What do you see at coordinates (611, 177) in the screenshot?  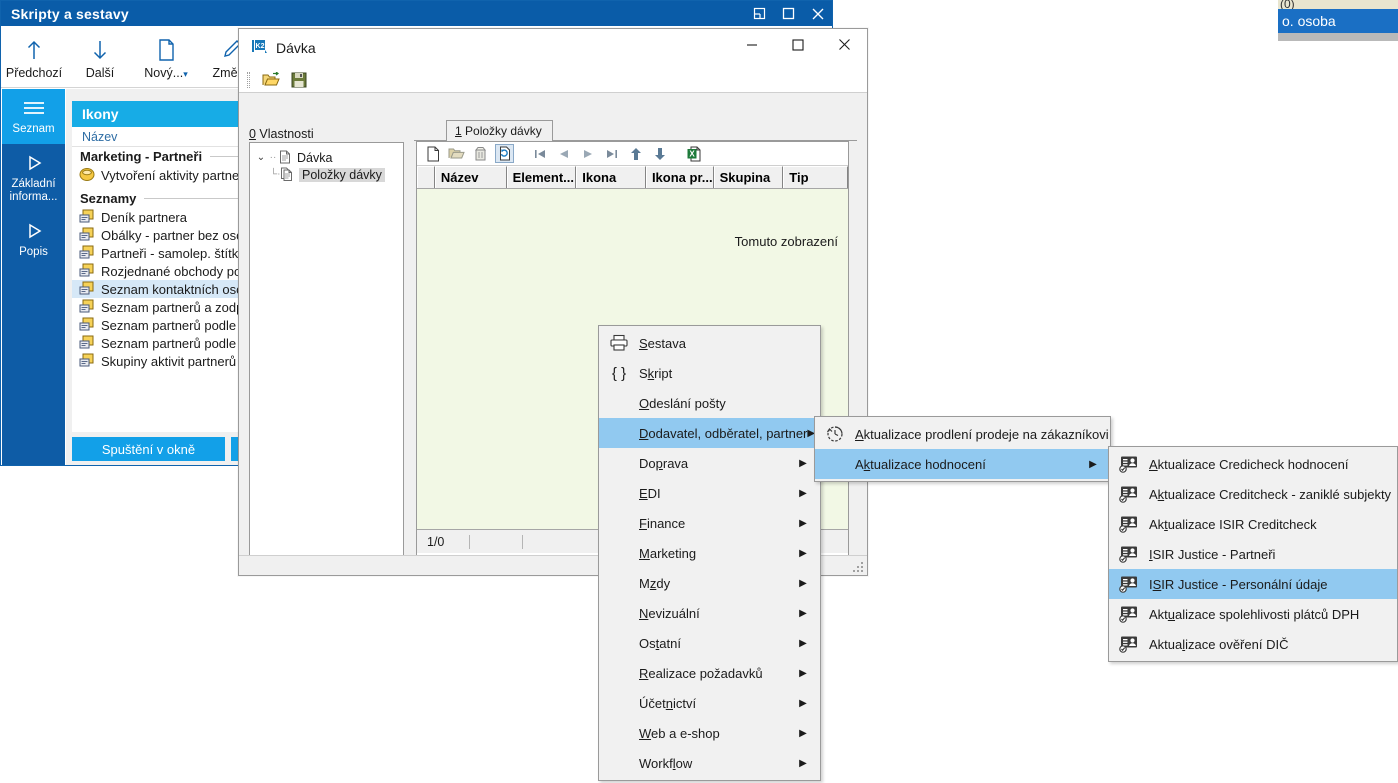 I see `grid-column-ikona: Ikona` at bounding box center [611, 177].